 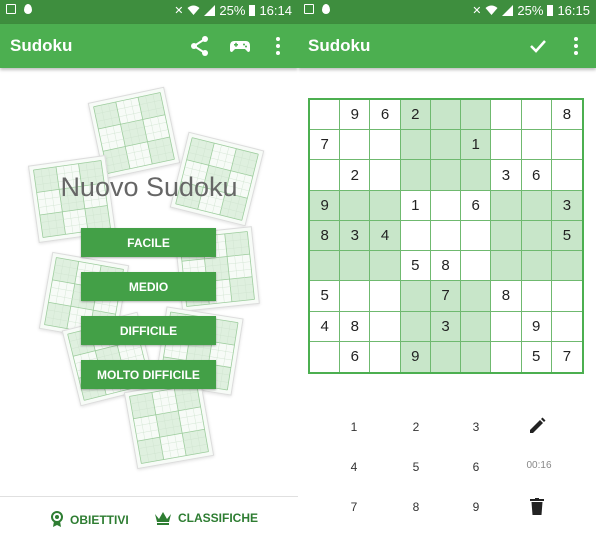 I want to click on check-icon, so click(x=538, y=46).